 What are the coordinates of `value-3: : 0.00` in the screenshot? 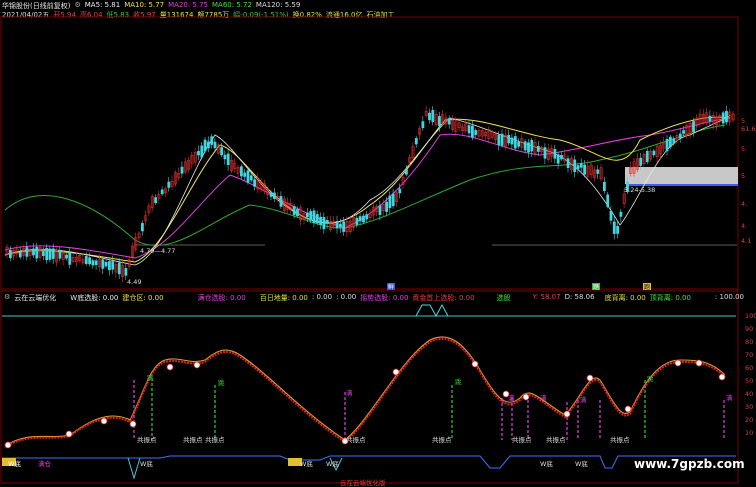 It's located at (346, 297).